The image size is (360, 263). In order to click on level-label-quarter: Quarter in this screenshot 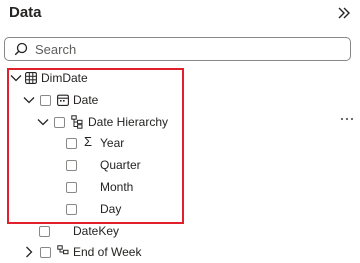, I will do `click(120, 165)`.